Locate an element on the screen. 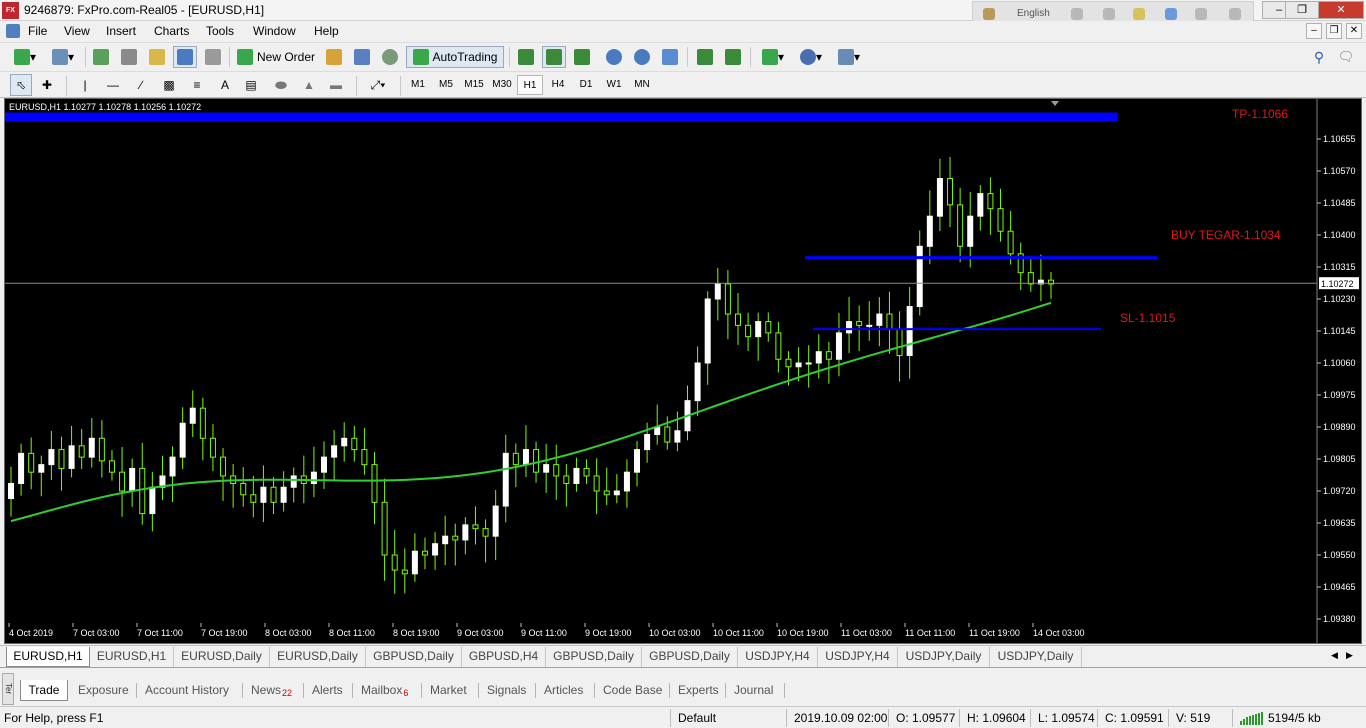 This screenshot has width=1366, height=728. chat-button: 🗨 is located at coordinates (1346, 57).